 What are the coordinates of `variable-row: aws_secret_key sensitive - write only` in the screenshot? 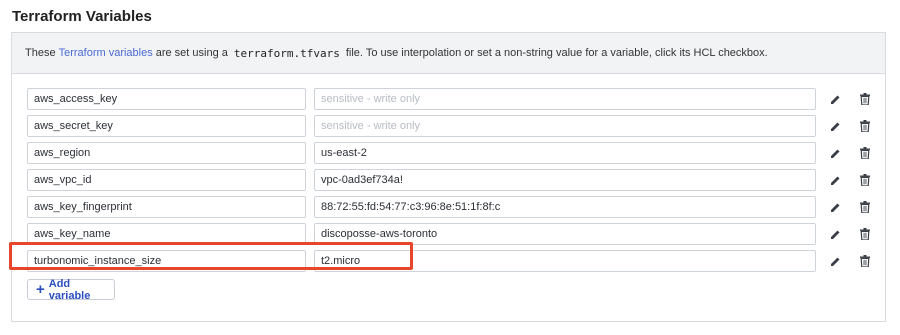 It's located at (449, 126).